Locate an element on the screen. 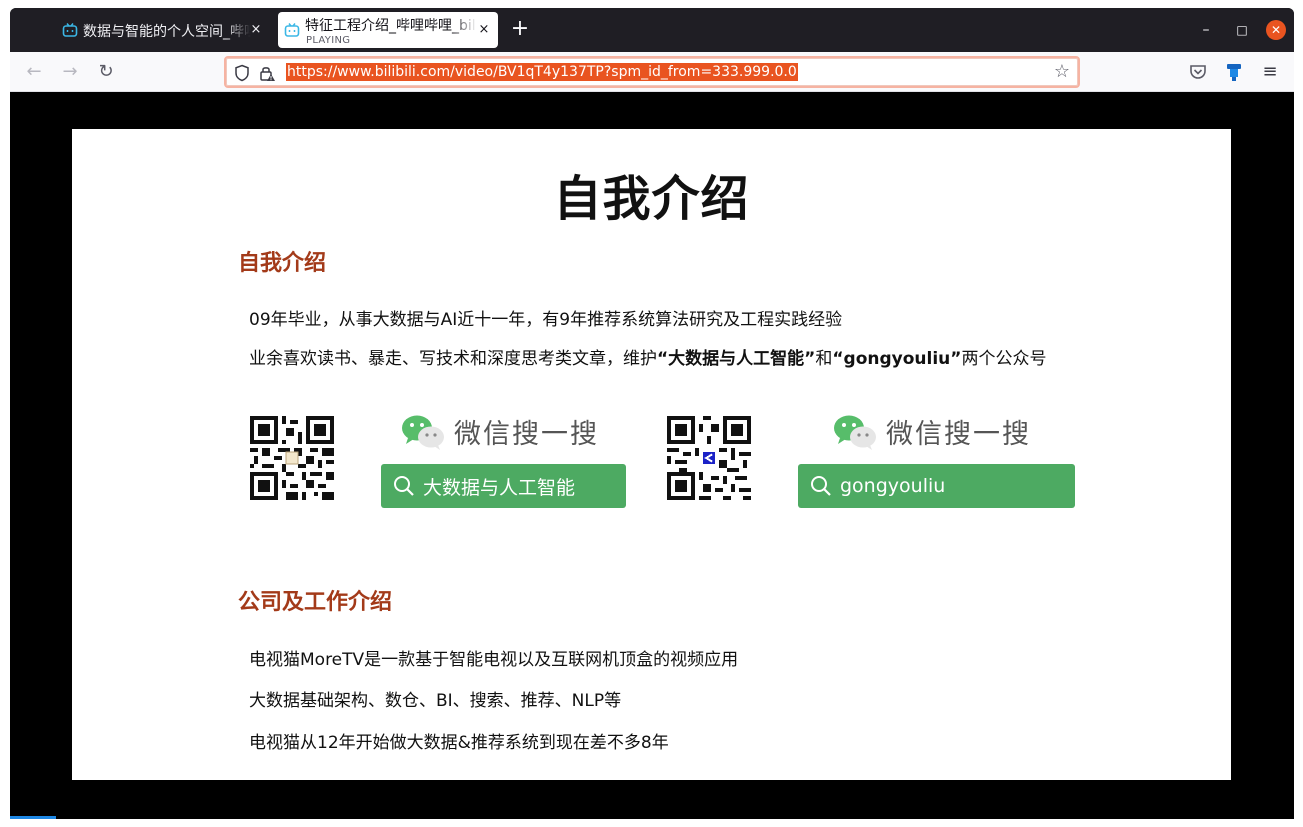 The height and width of the screenshot is (827, 1303). wechat-search-box-2: gongyouliu is located at coordinates (936, 486).